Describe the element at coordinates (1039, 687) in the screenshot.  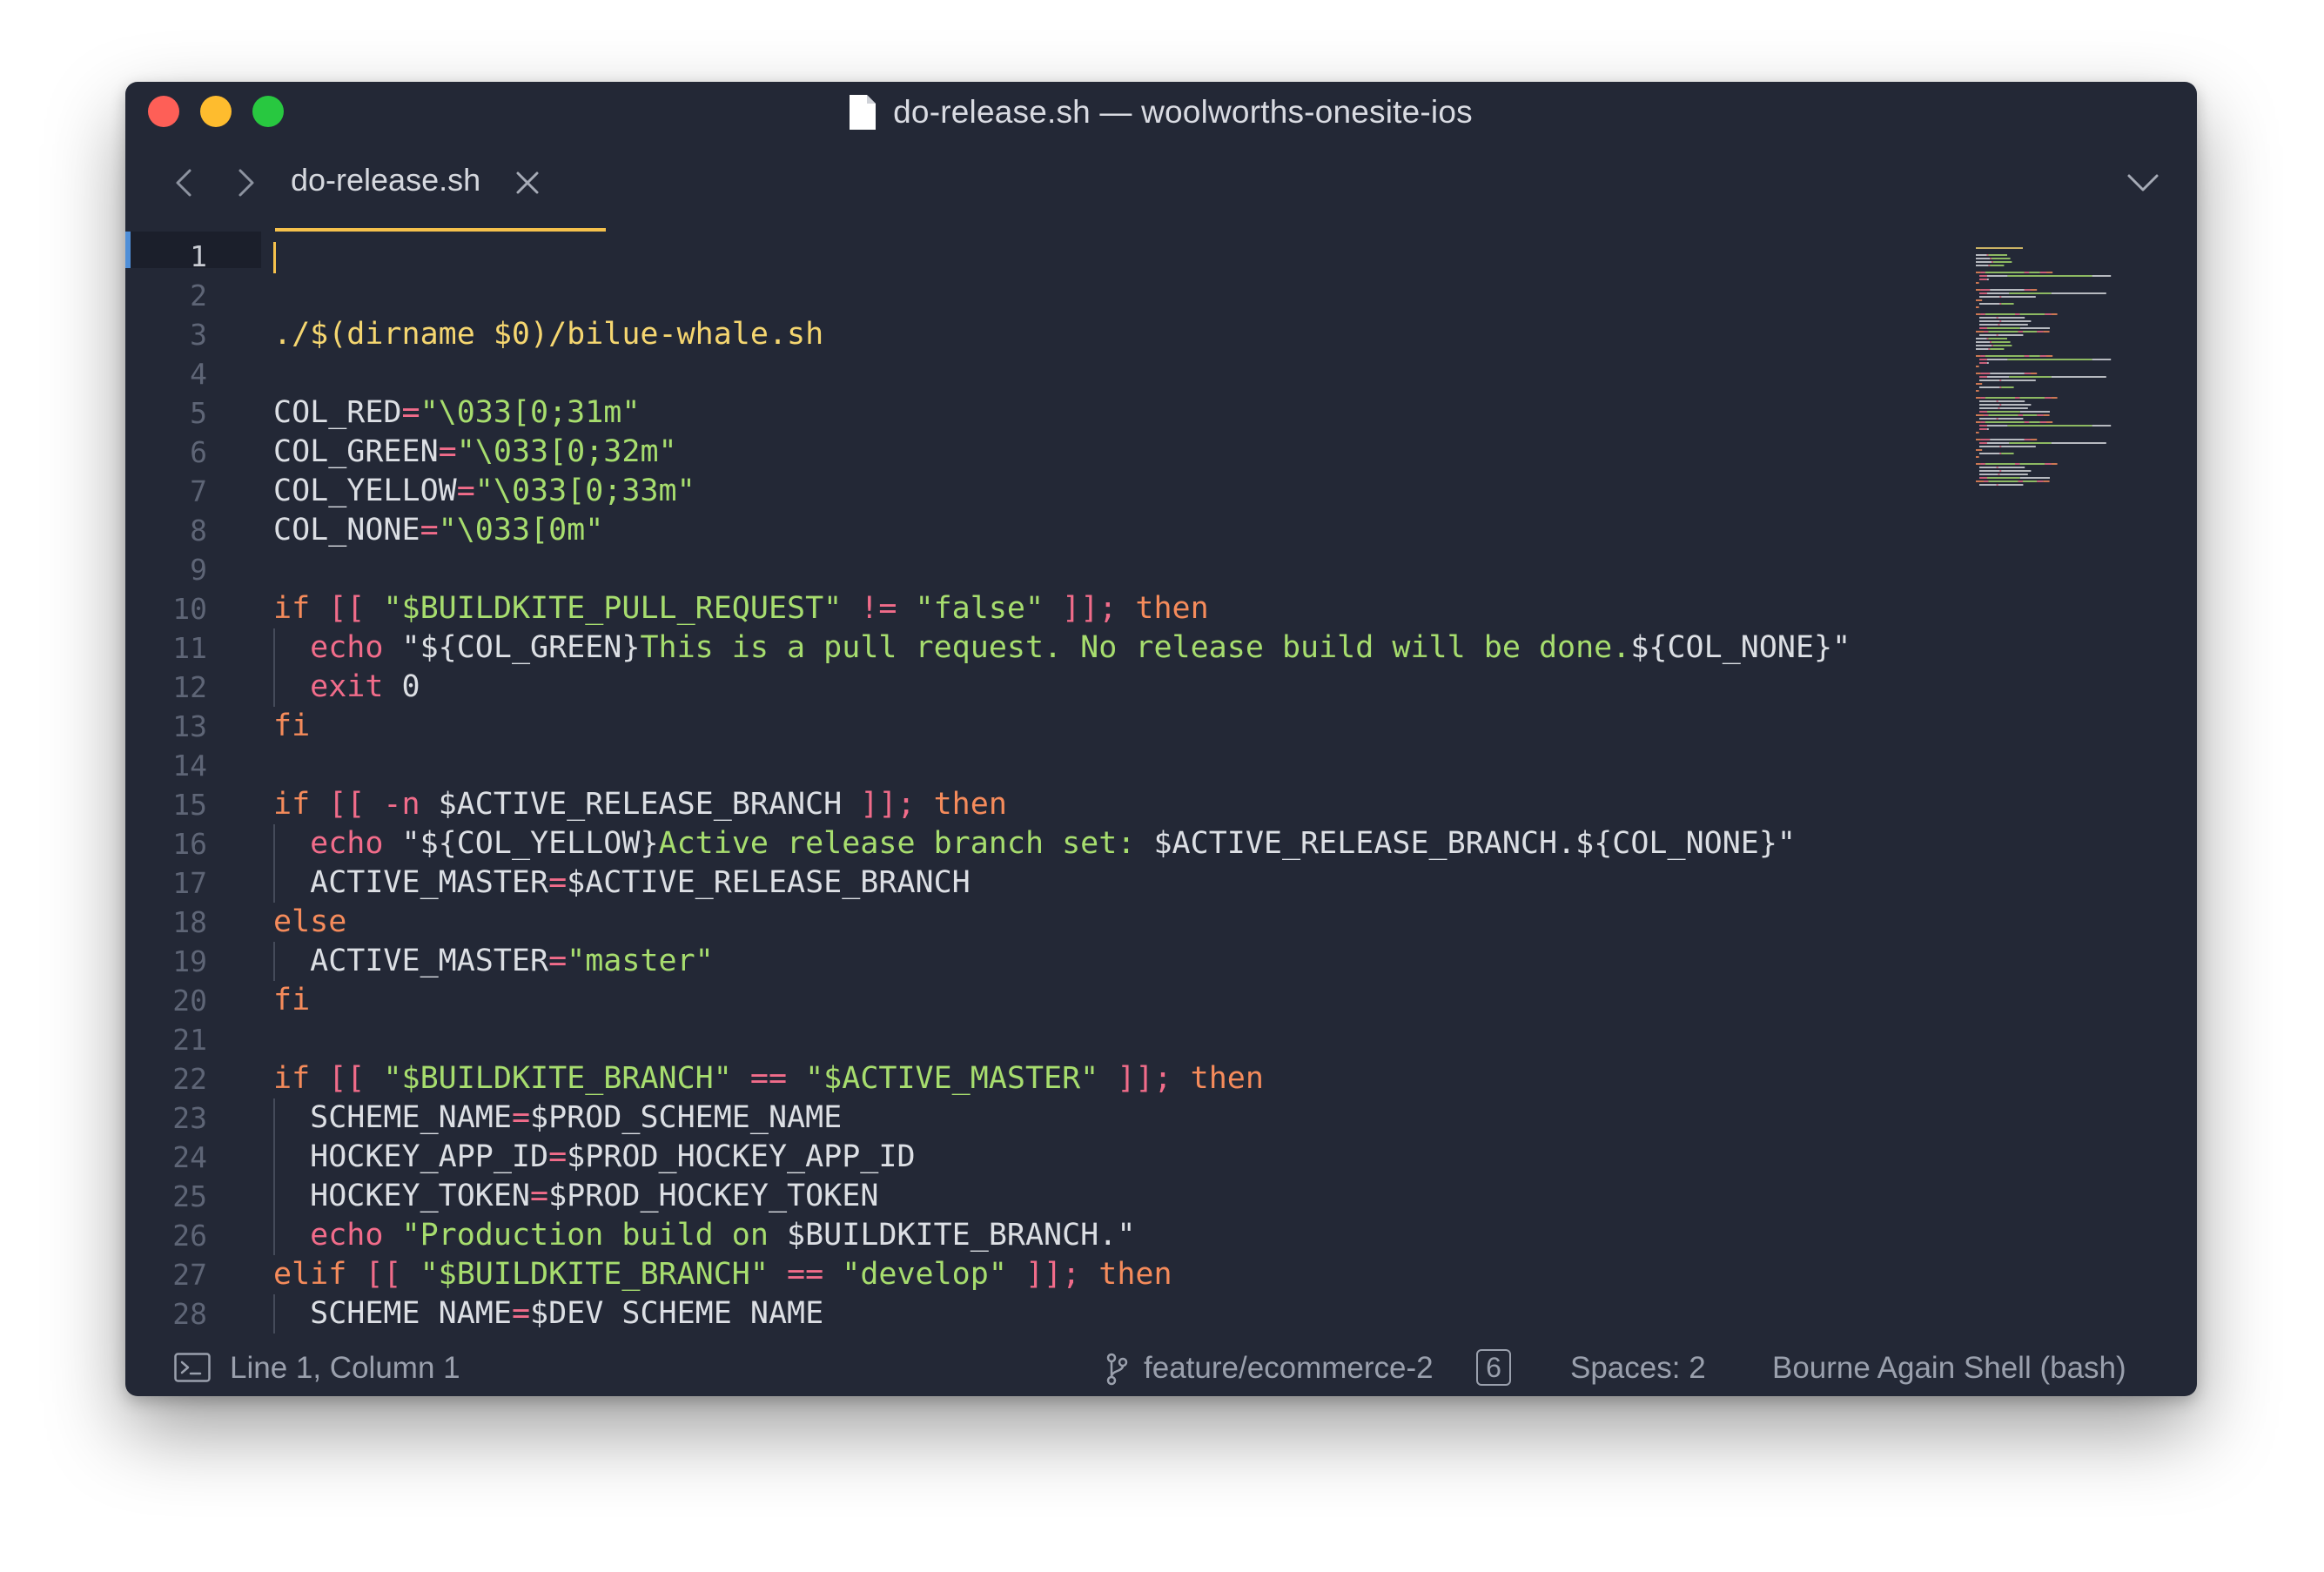
I see `code-line: 12 exit 0` at that location.